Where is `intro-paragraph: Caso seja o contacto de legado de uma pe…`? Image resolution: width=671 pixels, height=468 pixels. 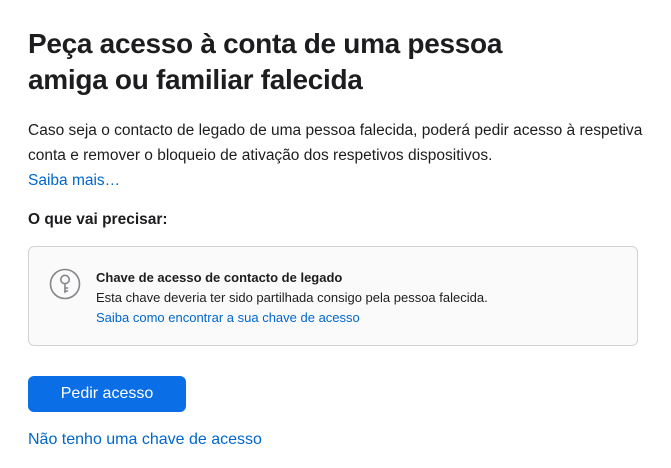 intro-paragraph: Caso seja o contacto de legado de uma pe… is located at coordinates (338, 155).